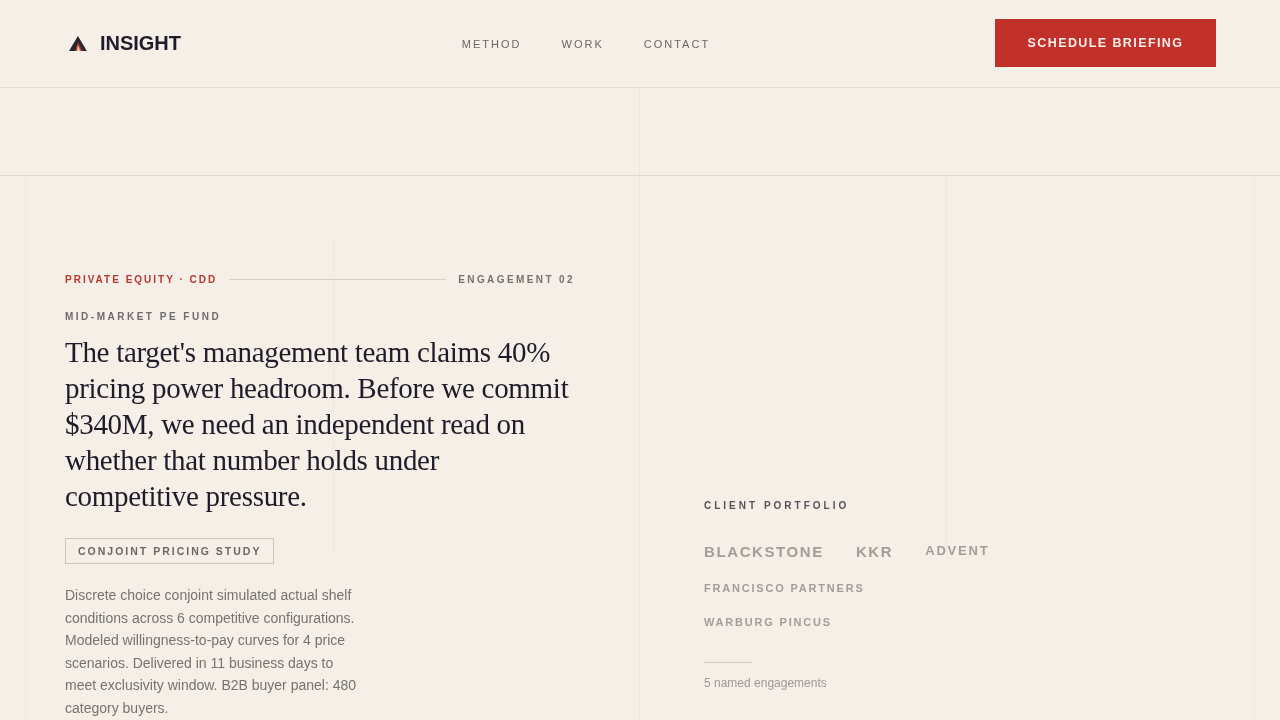  I want to click on client-name: FRANCISCO PARTNERS, so click(785, 588).